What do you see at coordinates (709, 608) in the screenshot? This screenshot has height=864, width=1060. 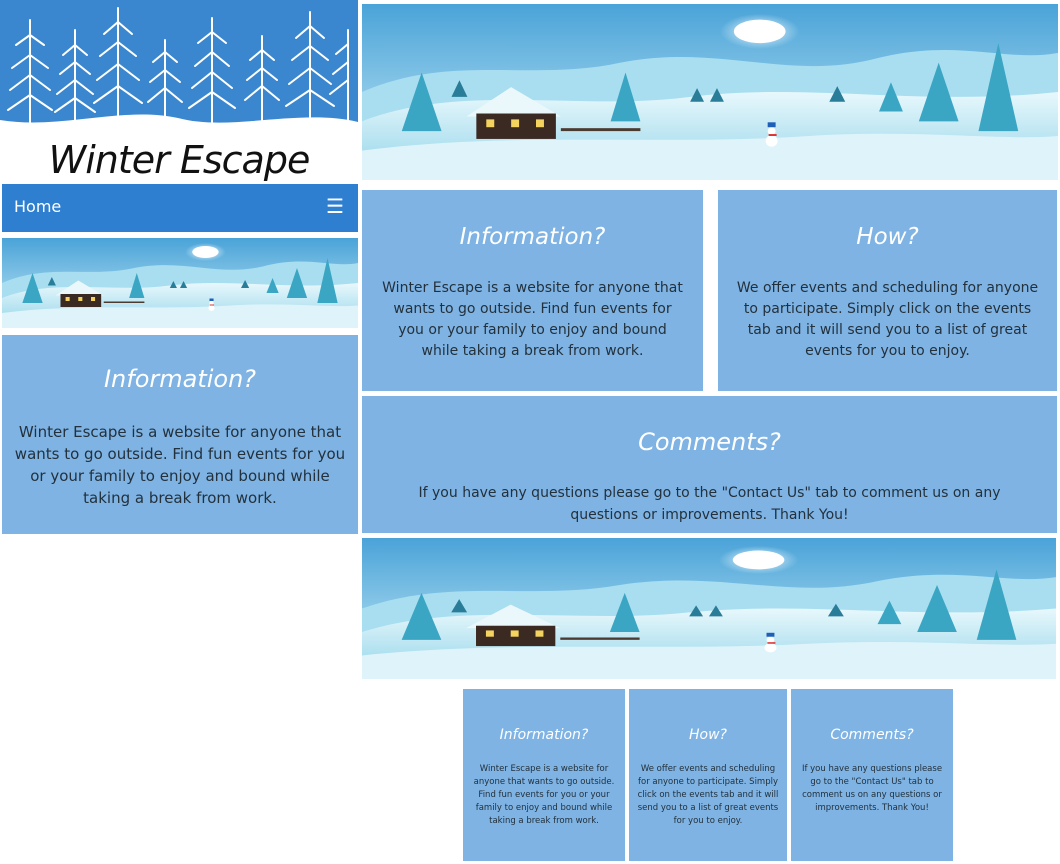 I see `winter-landscape-image-bottom` at bounding box center [709, 608].